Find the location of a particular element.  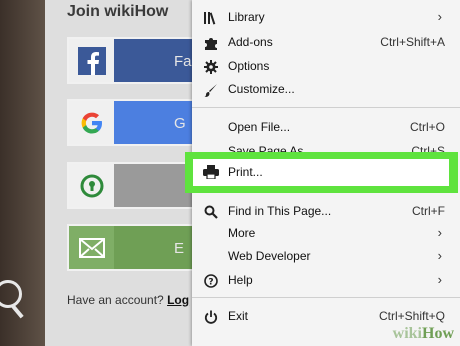

library-icon is located at coordinates (211, 18).